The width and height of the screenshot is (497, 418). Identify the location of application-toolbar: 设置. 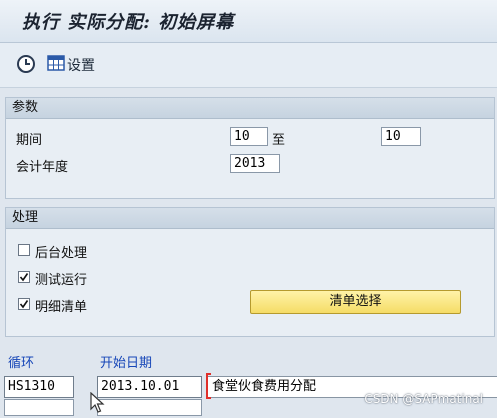
(248, 65).